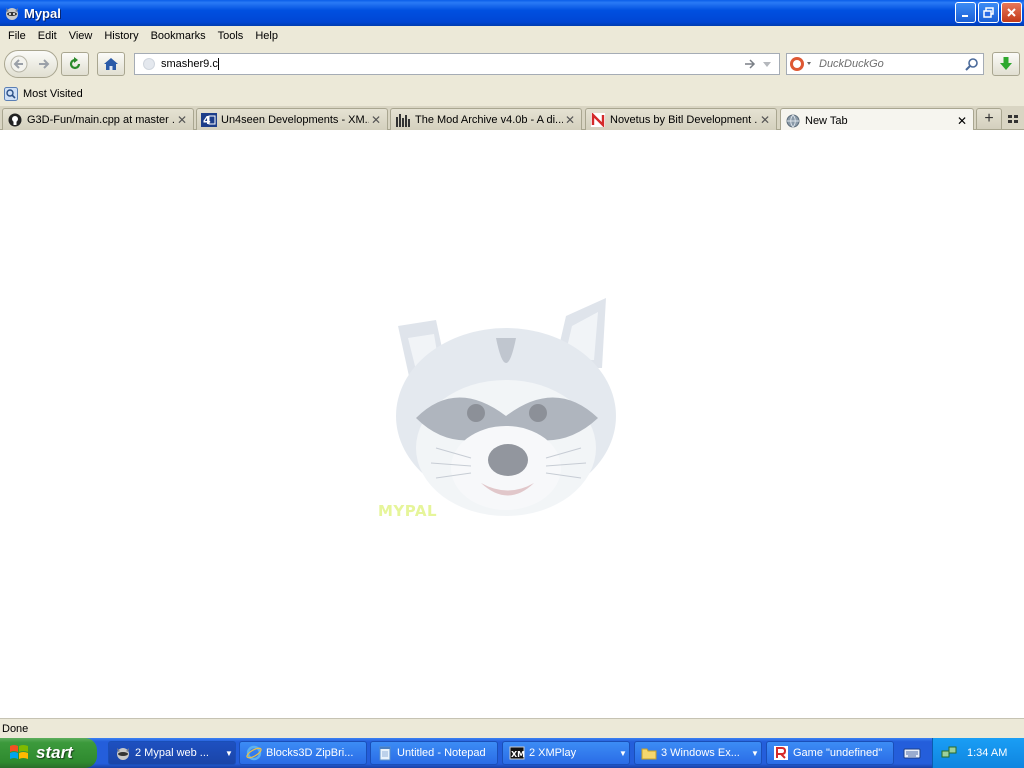 This screenshot has height=768, width=1024. I want to click on notepad-icon, so click(385, 753).